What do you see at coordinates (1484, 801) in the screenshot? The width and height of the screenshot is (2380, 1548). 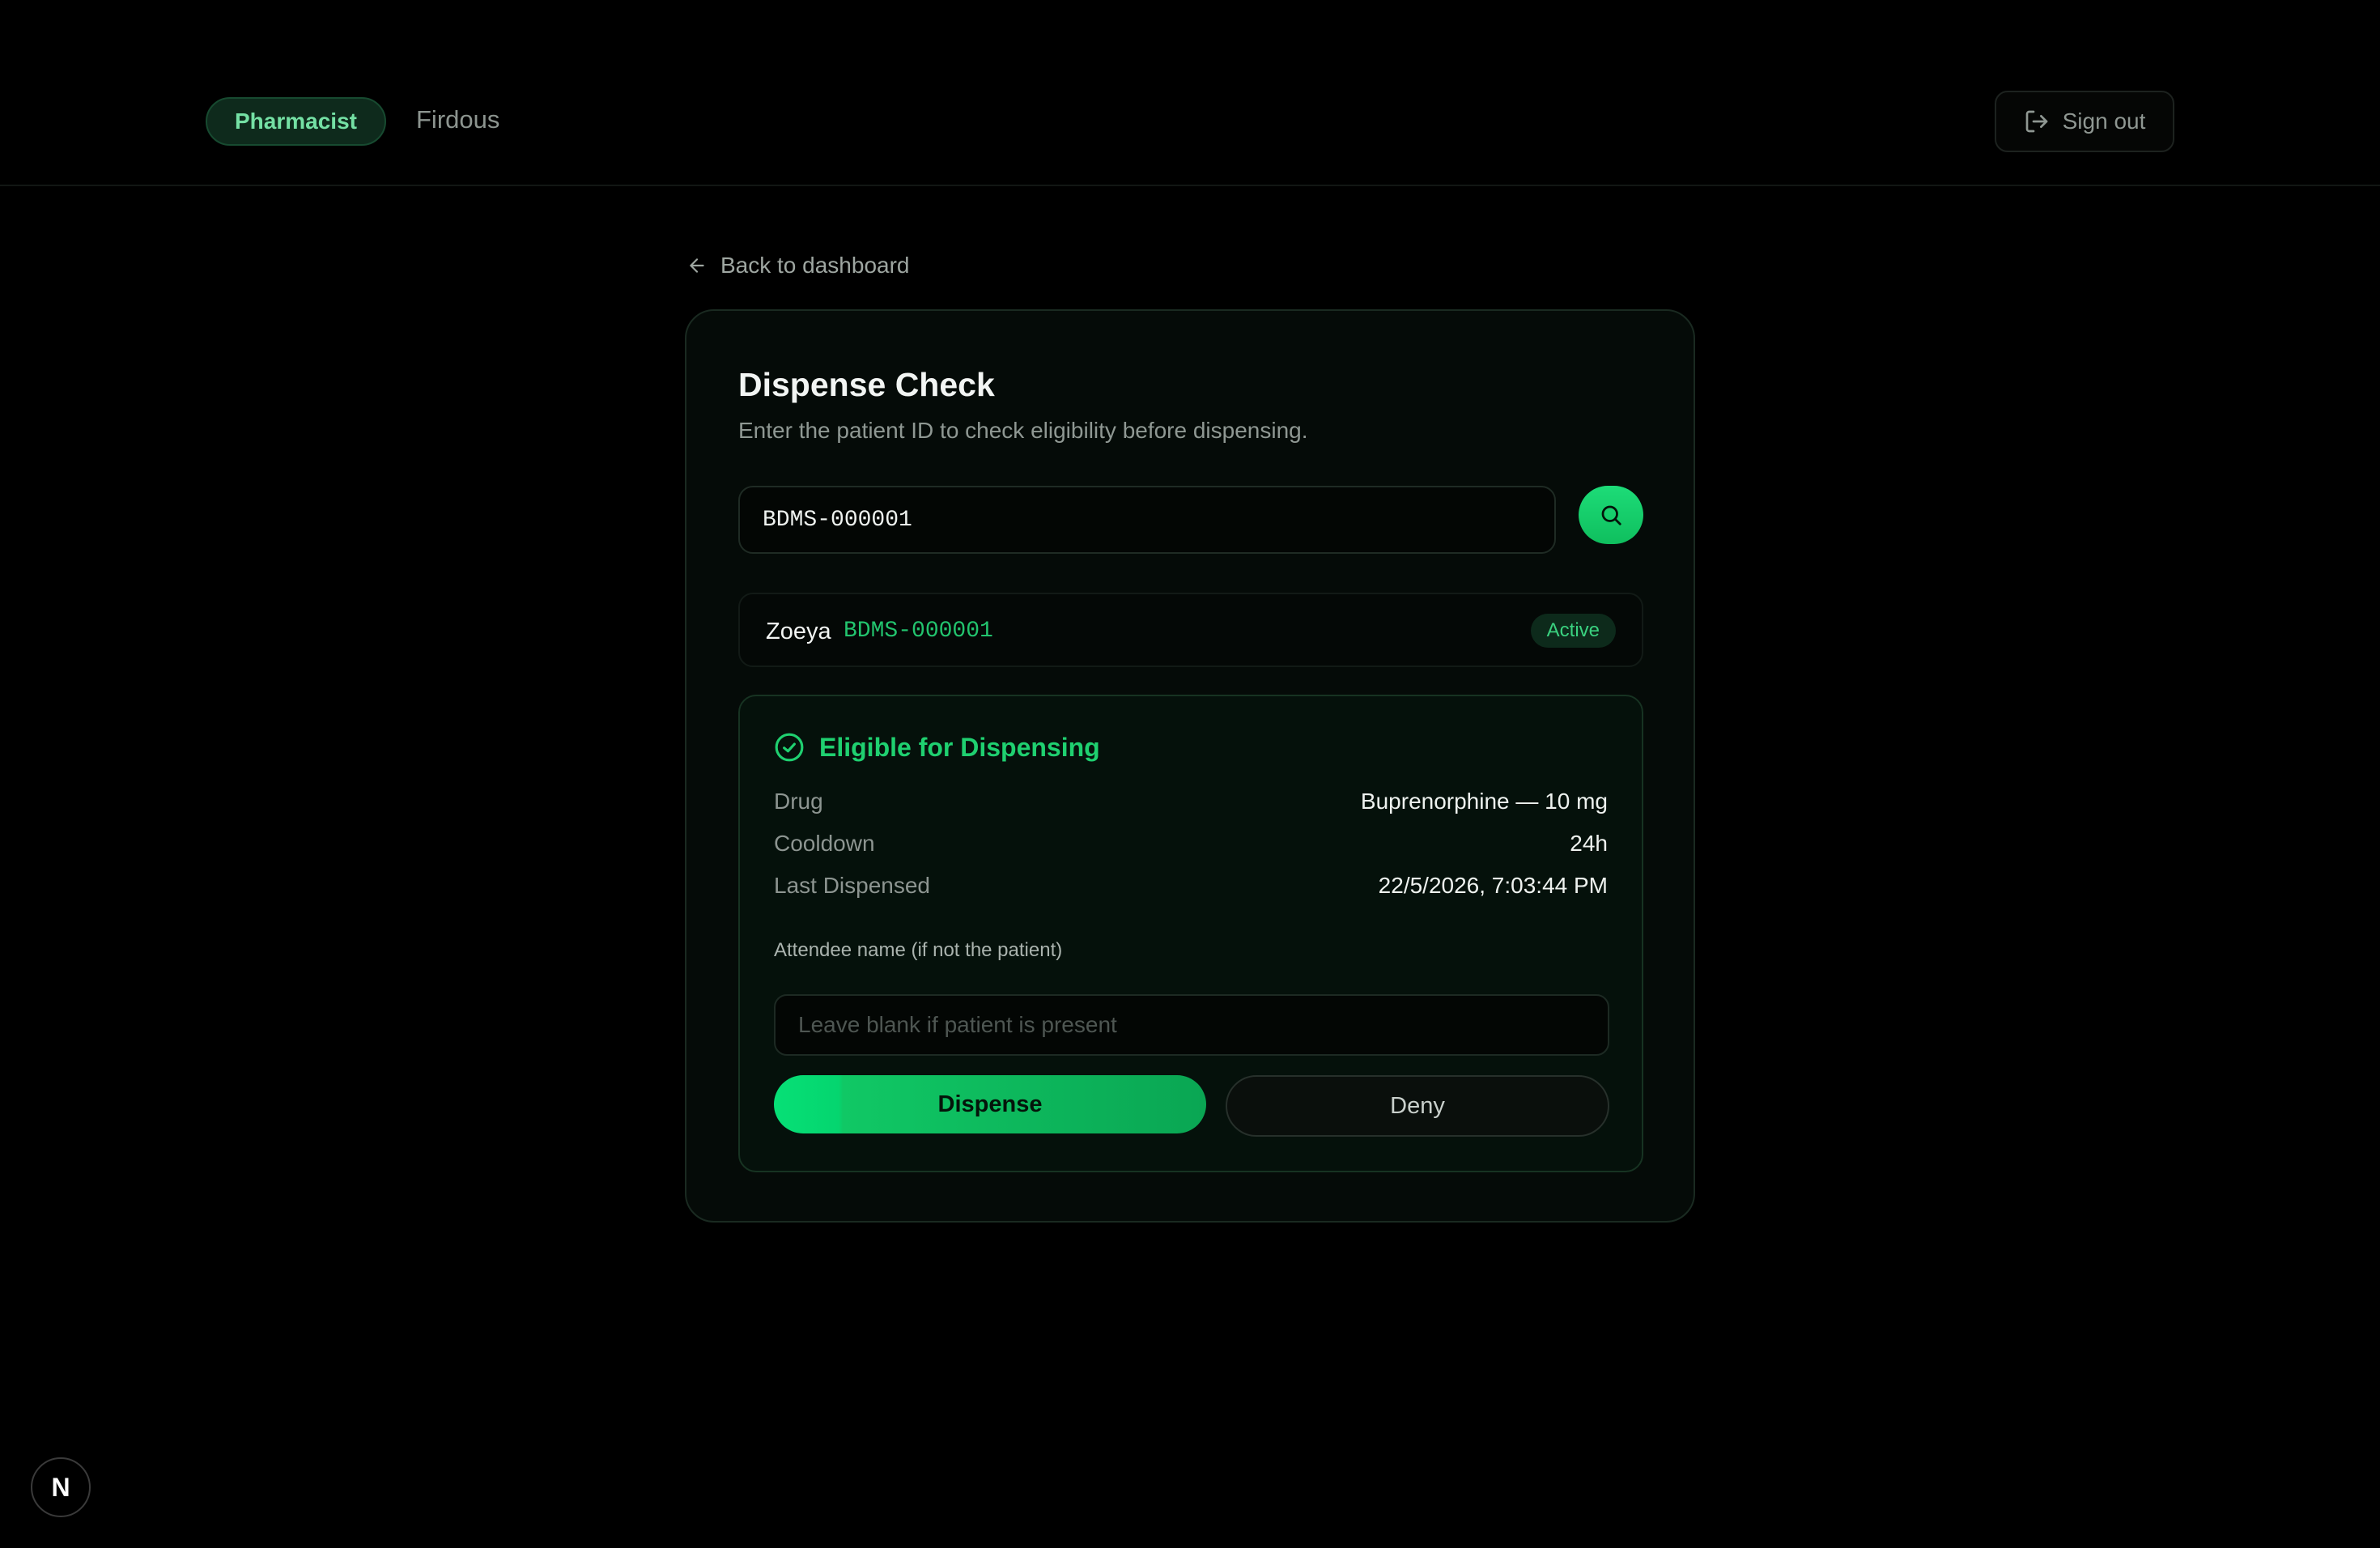 I see `drug-value: Buprenorphine — 10 mg` at bounding box center [1484, 801].